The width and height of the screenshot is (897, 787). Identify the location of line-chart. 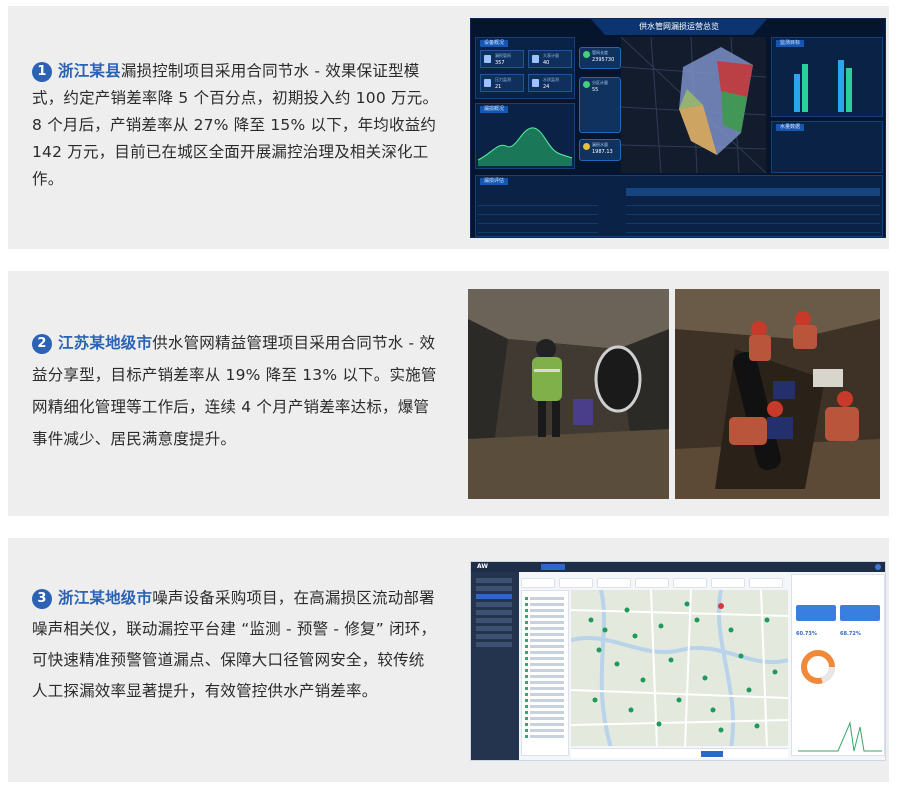
(840, 736).